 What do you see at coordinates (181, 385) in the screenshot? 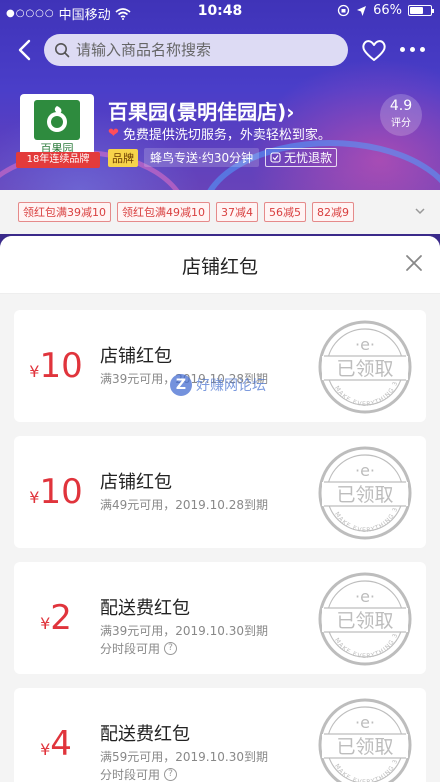
I see `watermark-logo-icon: Z` at bounding box center [181, 385].